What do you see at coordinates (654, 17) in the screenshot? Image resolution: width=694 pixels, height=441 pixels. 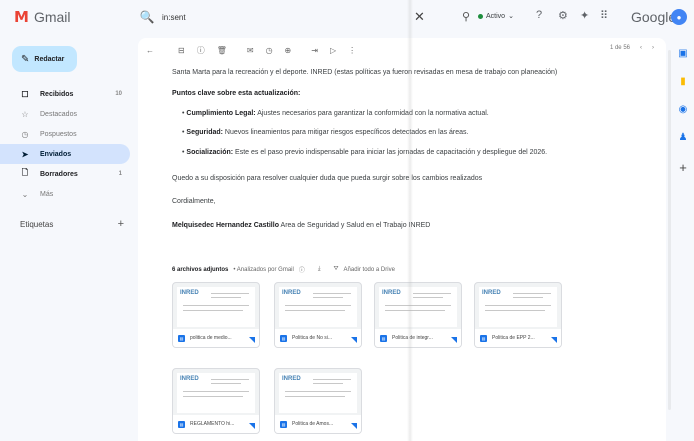 I see `google-brand: Google` at bounding box center [654, 17].